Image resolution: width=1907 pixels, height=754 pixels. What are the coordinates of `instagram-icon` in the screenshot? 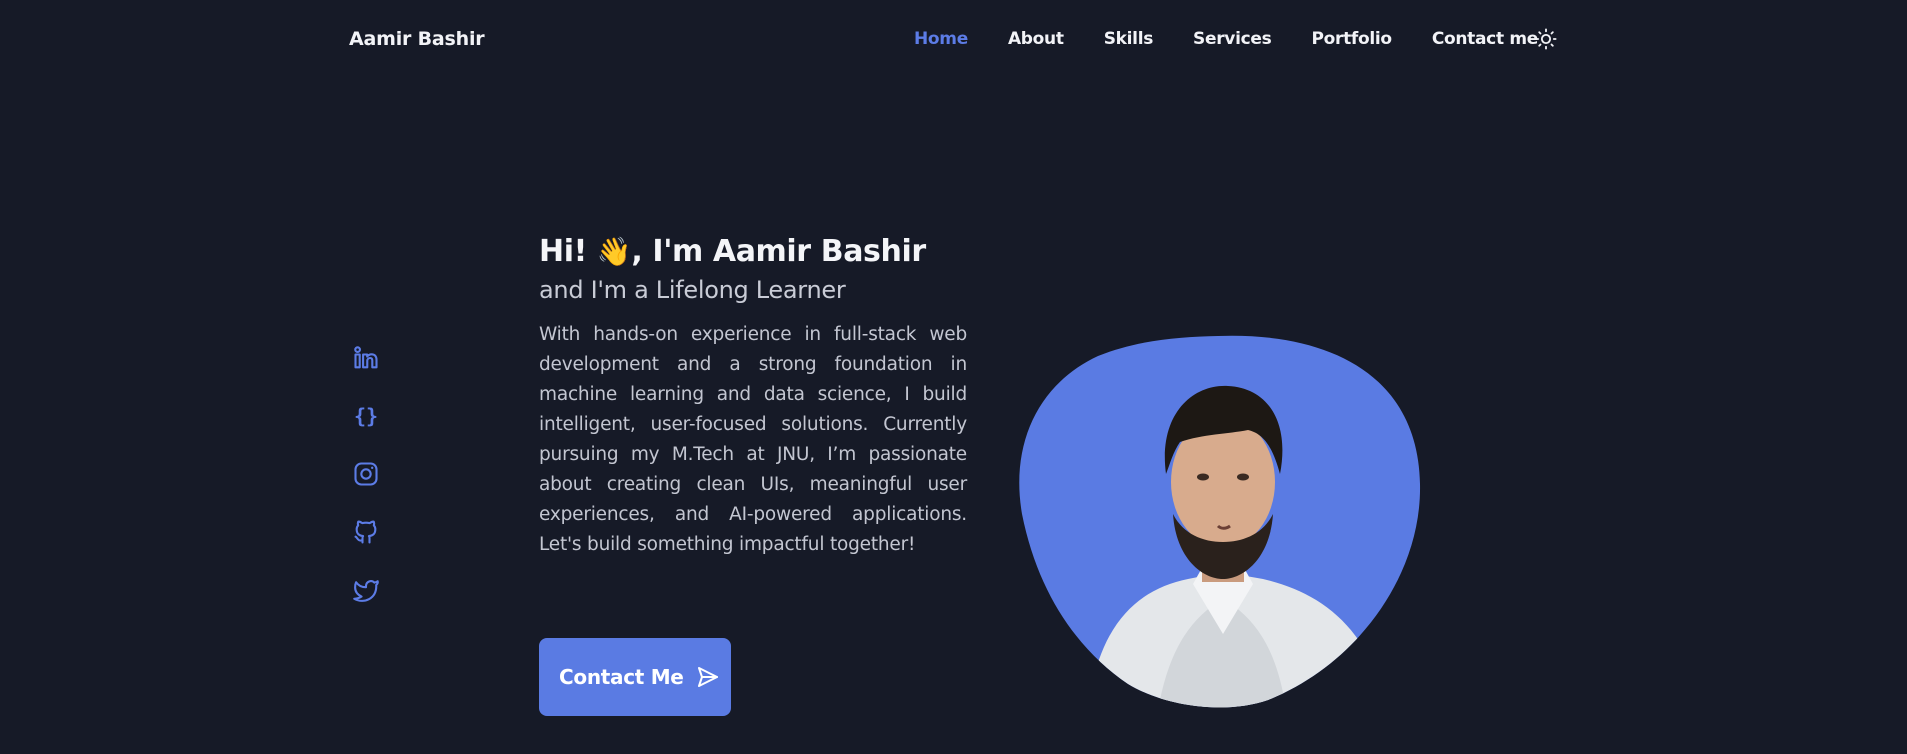 It's located at (366, 474).